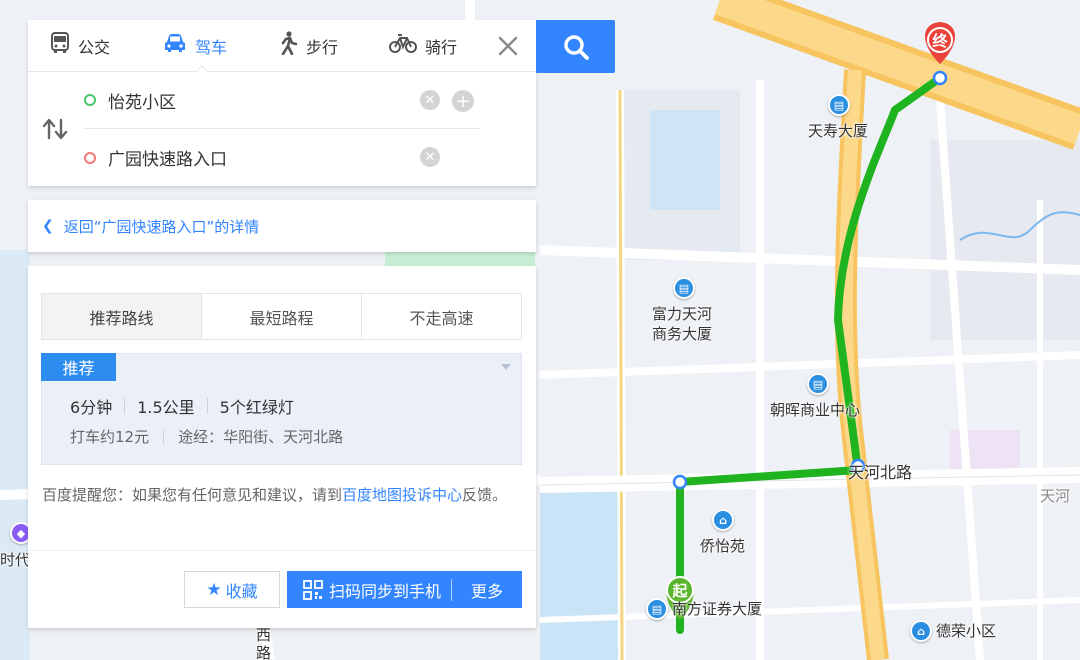  What do you see at coordinates (282, 129) in the screenshot?
I see `route-inputs: 怡苑小区 广园快速路入口 ✕ ✕ +` at bounding box center [282, 129].